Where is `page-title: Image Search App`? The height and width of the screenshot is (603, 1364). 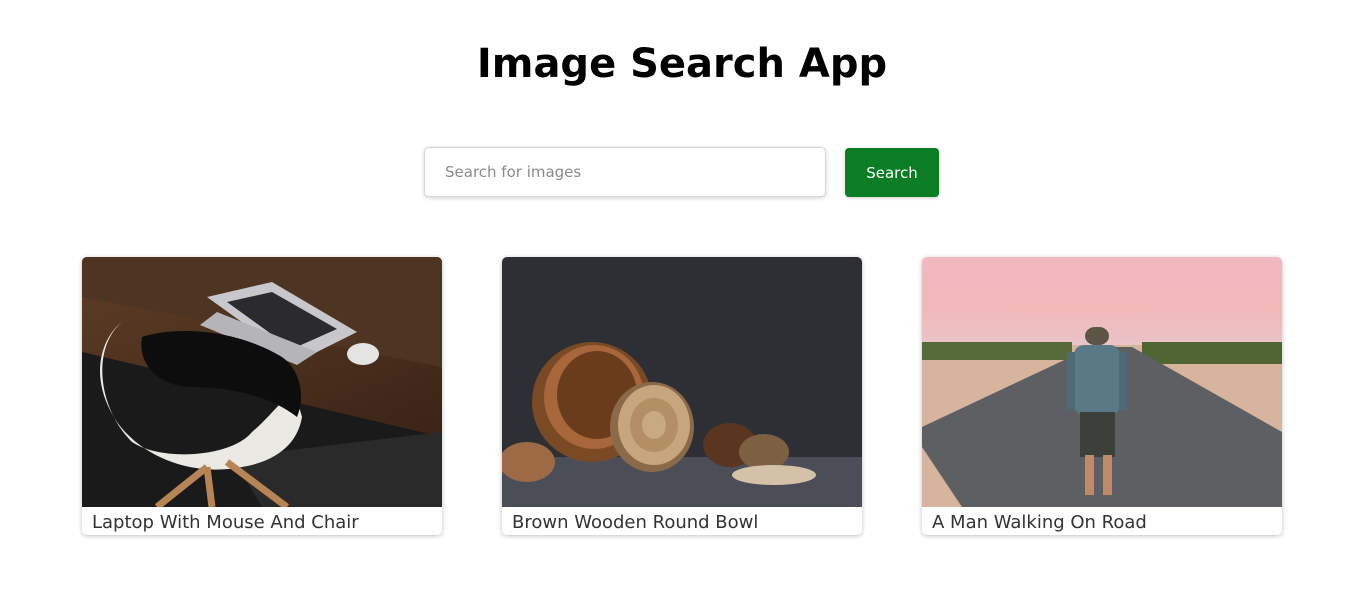
page-title: Image Search App is located at coordinates (682, 64).